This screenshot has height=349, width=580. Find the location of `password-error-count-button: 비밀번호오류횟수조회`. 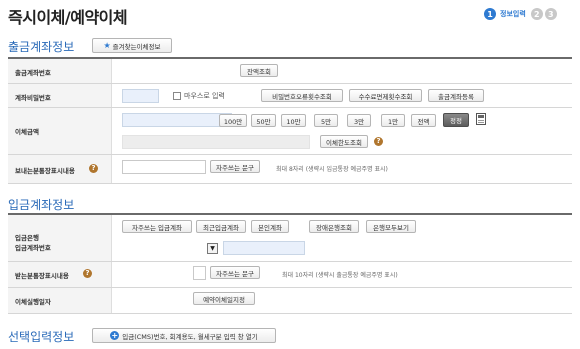

password-error-count-button: 비밀번호오류횟수조회 is located at coordinates (302, 95).